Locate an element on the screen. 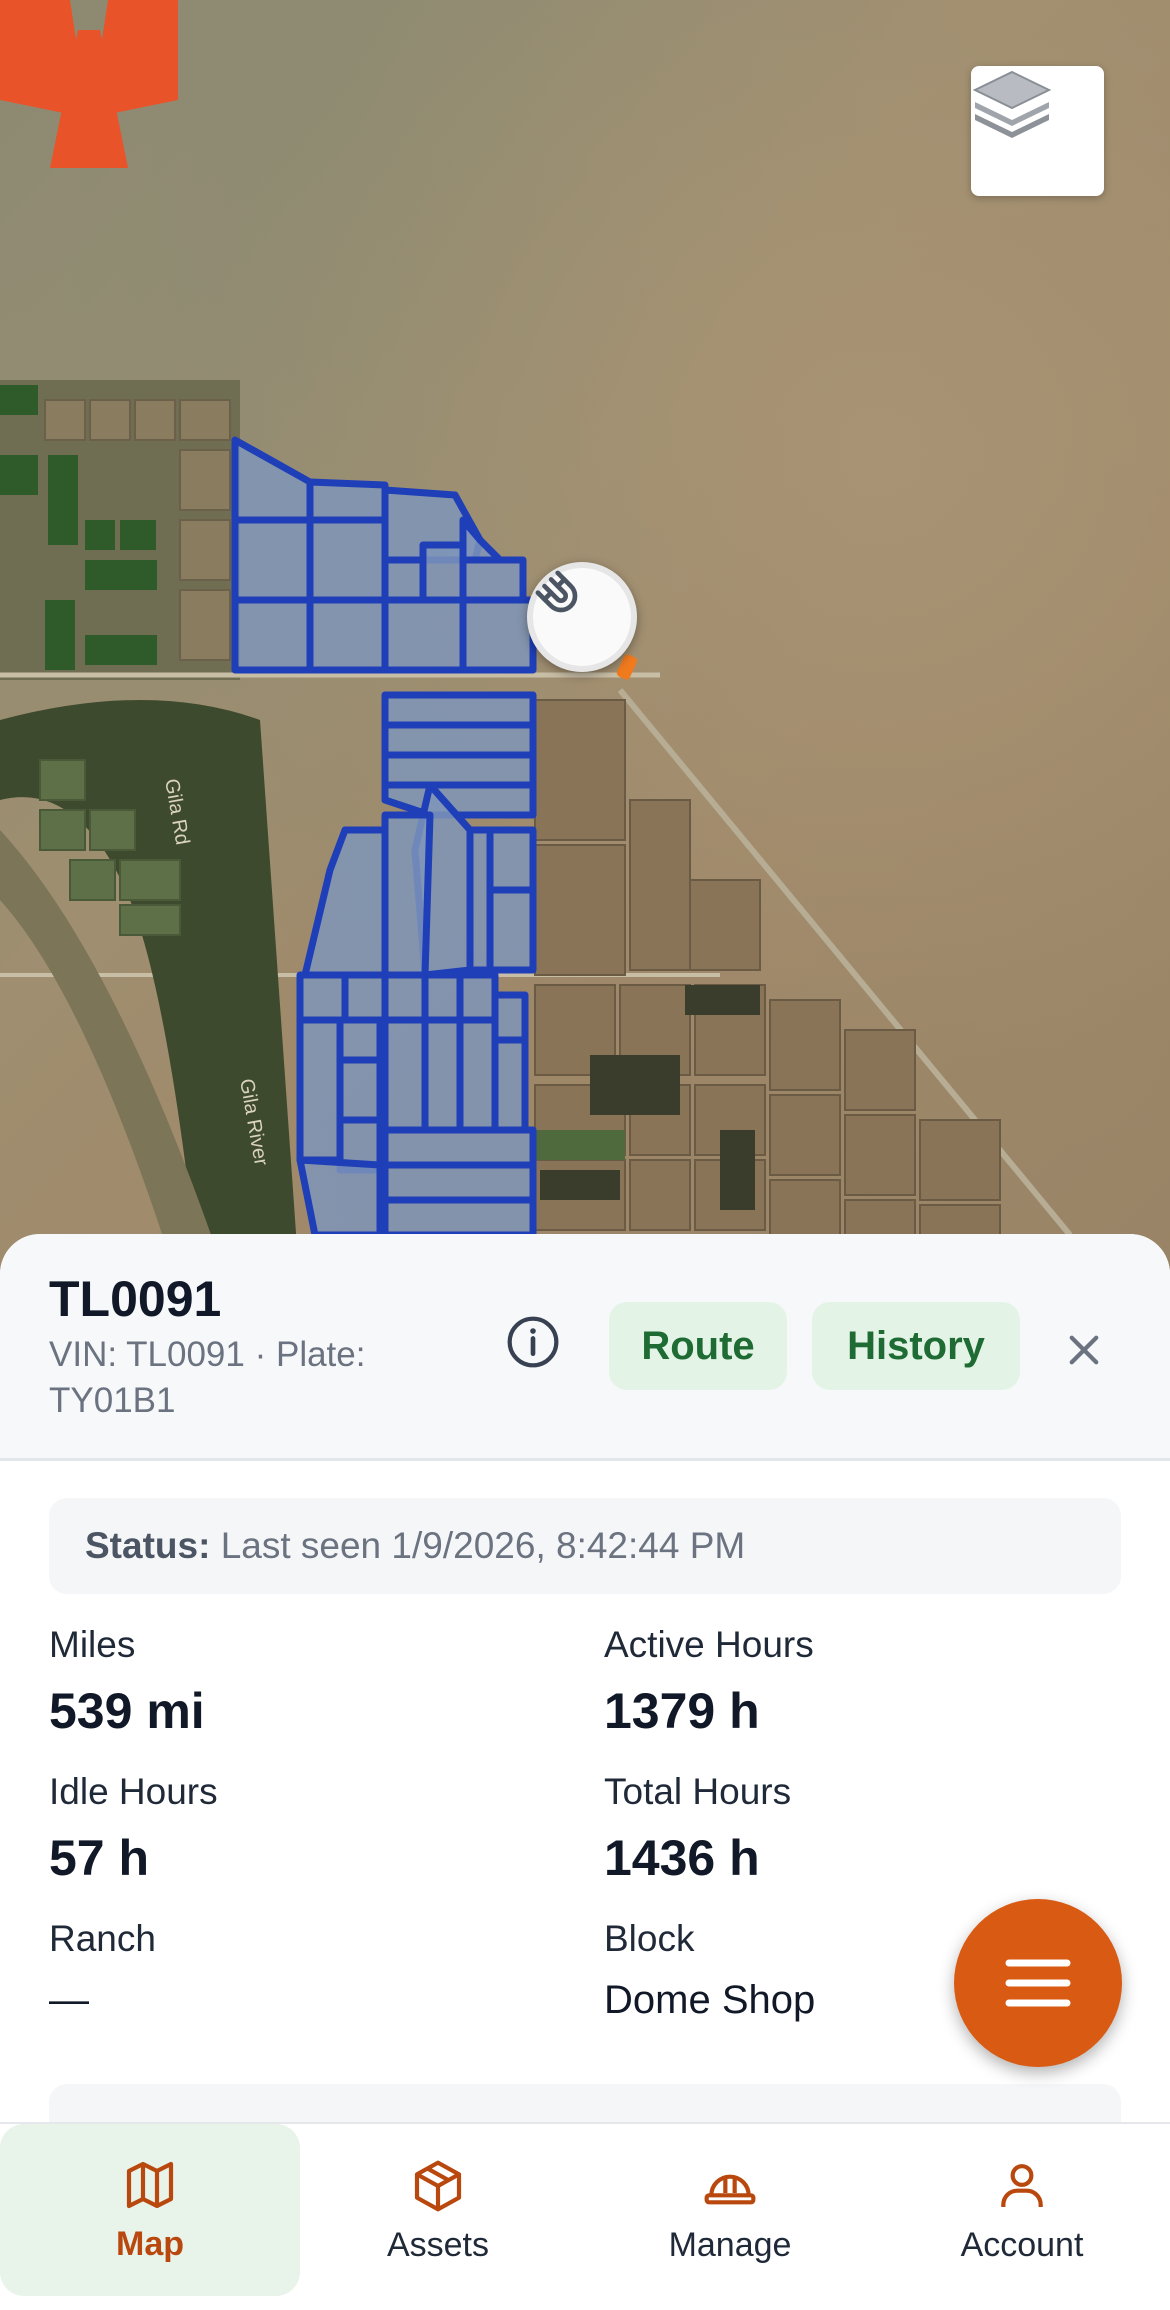 Image resolution: width=1170 pixels, height=2310 pixels. vehicle-marker is located at coordinates (582, 617).